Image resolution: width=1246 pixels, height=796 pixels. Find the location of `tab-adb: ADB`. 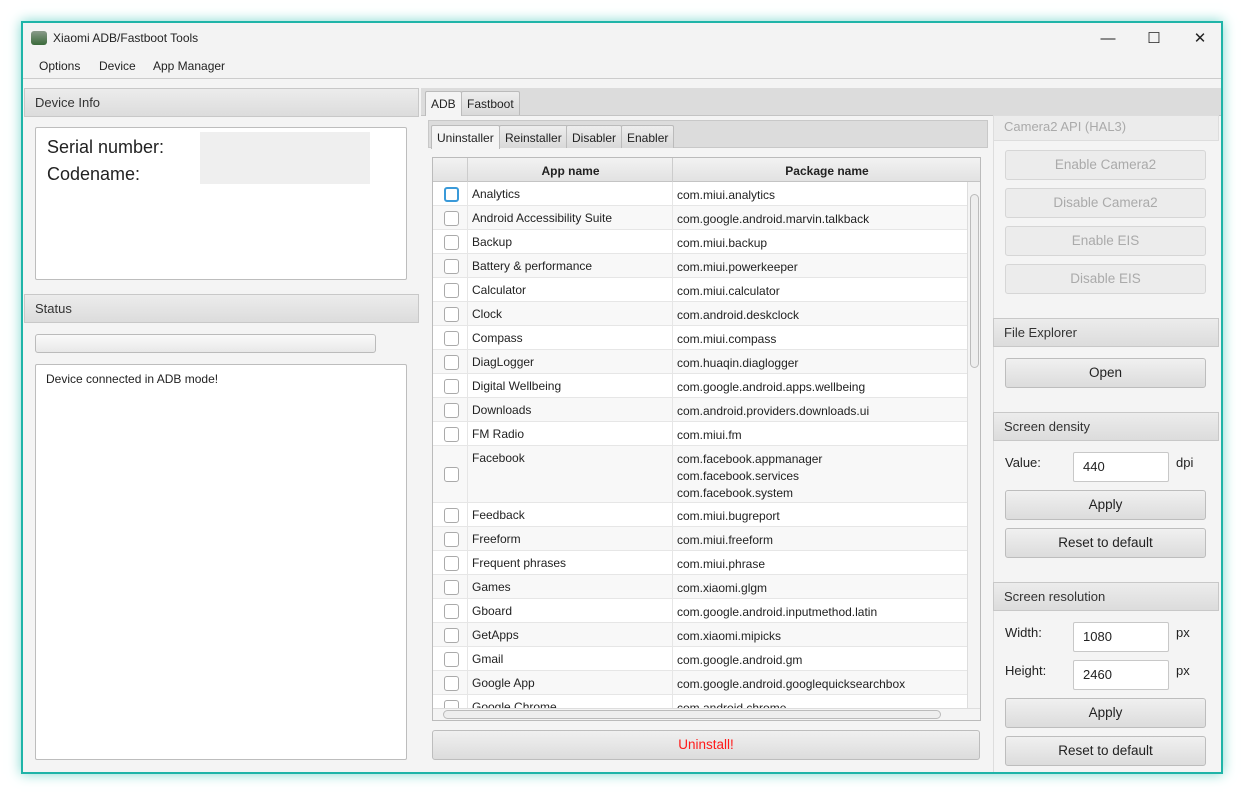

tab-adb: ADB is located at coordinates (443, 103).